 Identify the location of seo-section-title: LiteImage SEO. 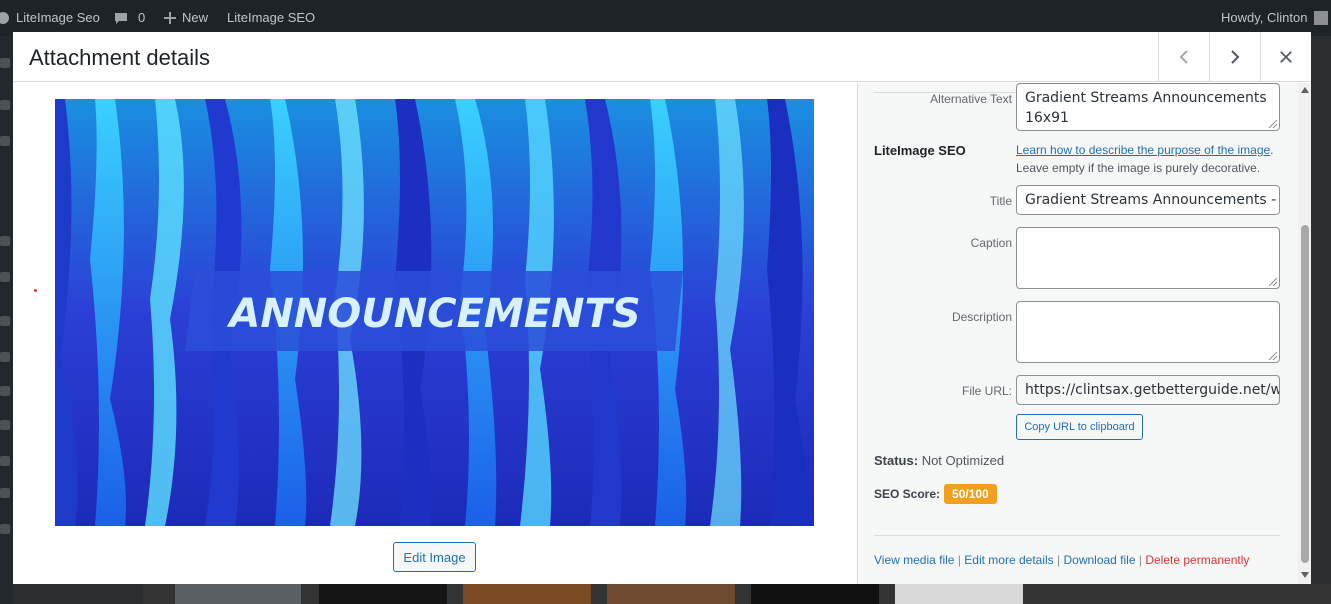
(920, 150).